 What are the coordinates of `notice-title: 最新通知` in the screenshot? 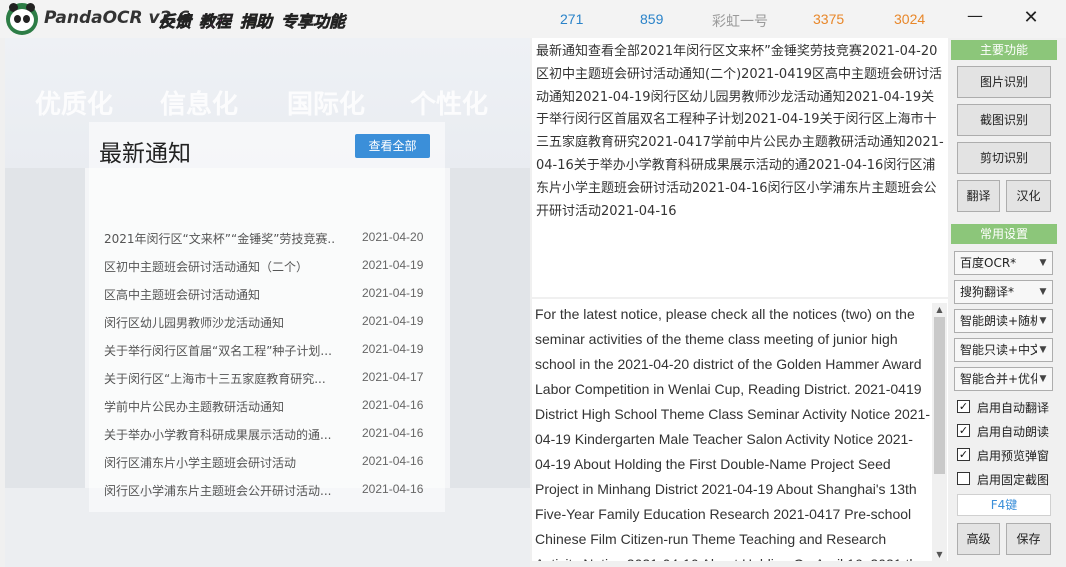 It's located at (145, 154).